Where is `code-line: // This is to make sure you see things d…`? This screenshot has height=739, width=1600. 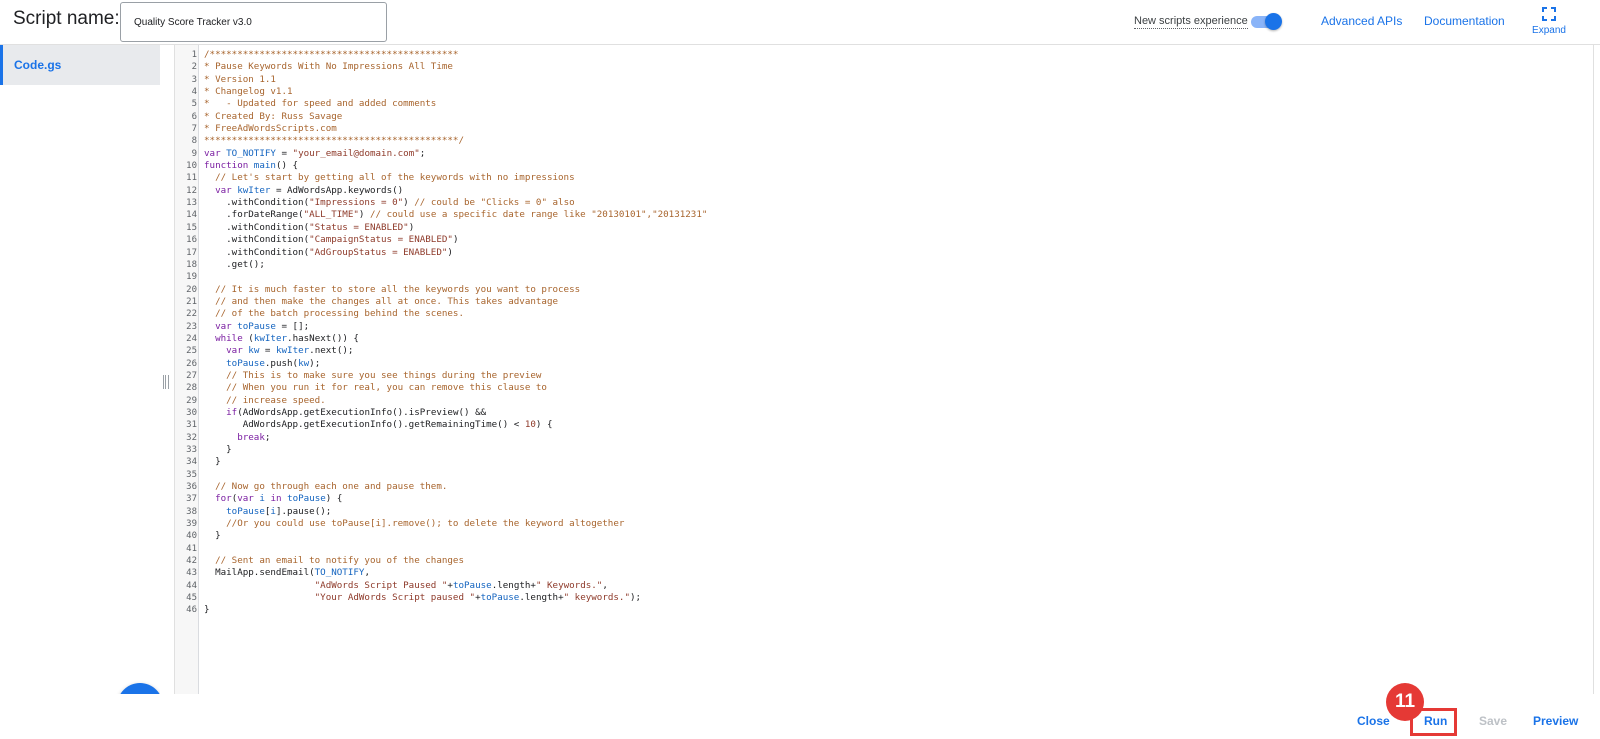 code-line: // This is to make sure you see things d… is located at coordinates (455, 376).